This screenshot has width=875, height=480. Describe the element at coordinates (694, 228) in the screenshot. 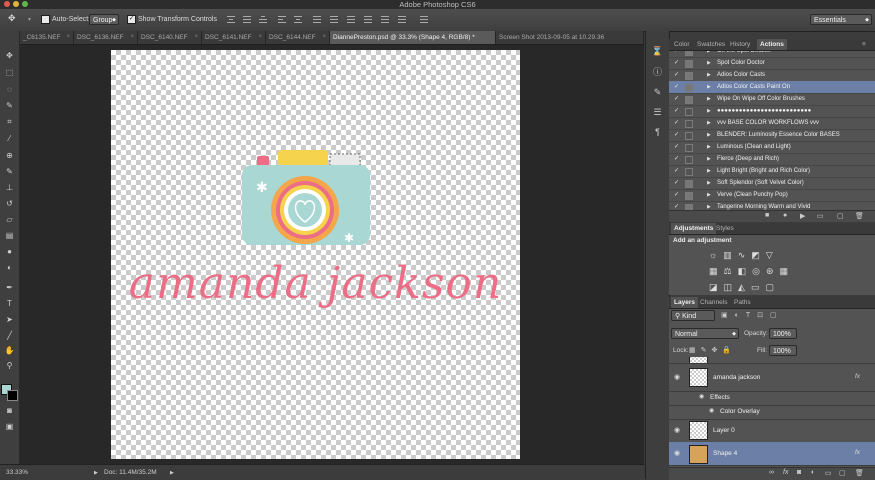

I see `tab-adjustments: Adjustments` at that location.